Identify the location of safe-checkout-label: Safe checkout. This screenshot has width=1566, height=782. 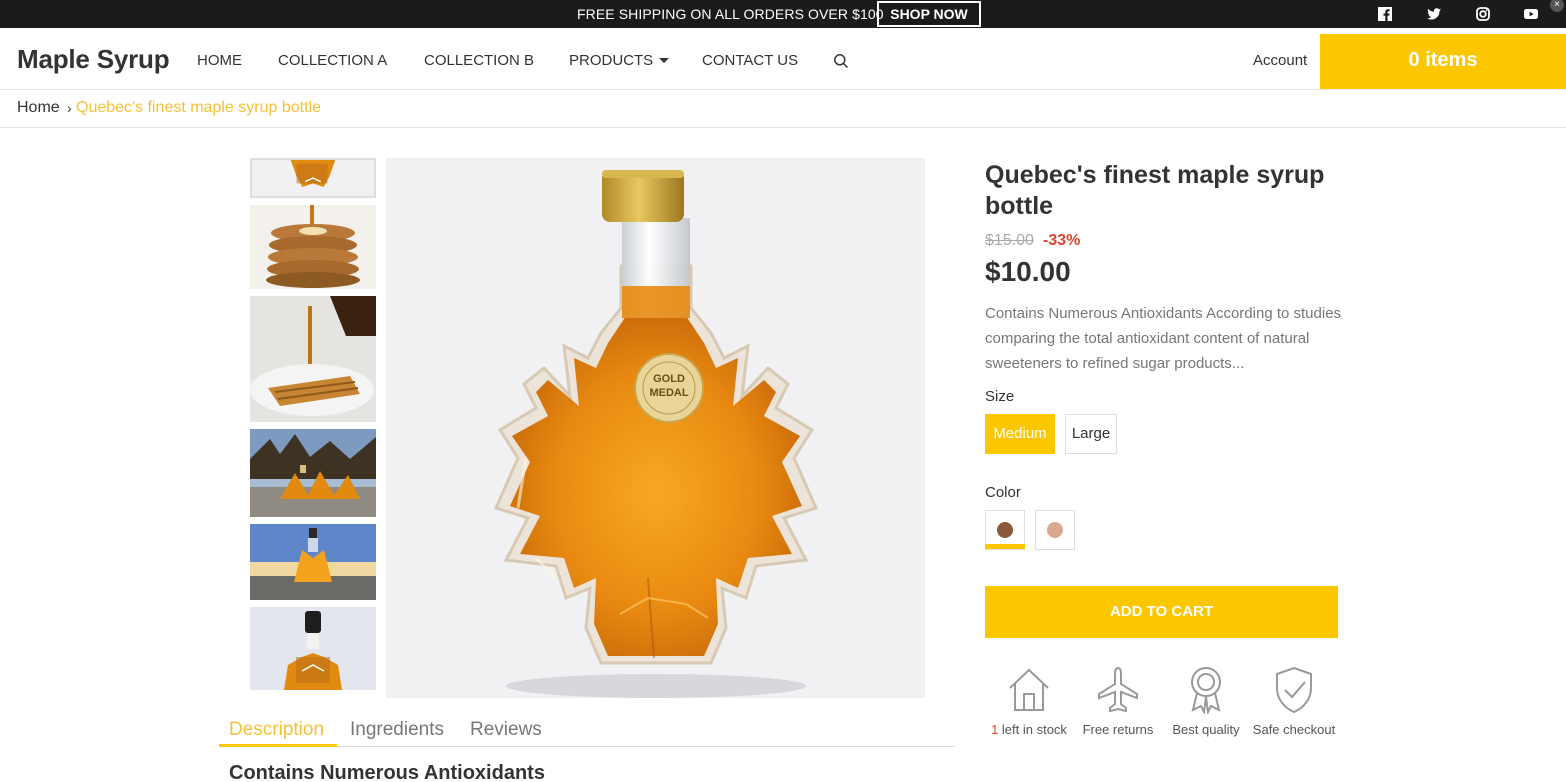
(1294, 729).